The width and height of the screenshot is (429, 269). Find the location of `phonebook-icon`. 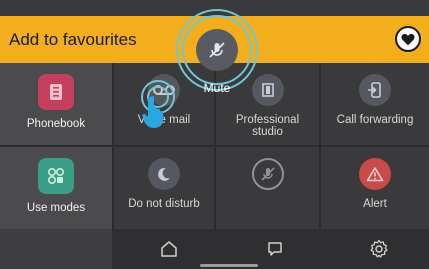

phonebook-icon is located at coordinates (56, 92).